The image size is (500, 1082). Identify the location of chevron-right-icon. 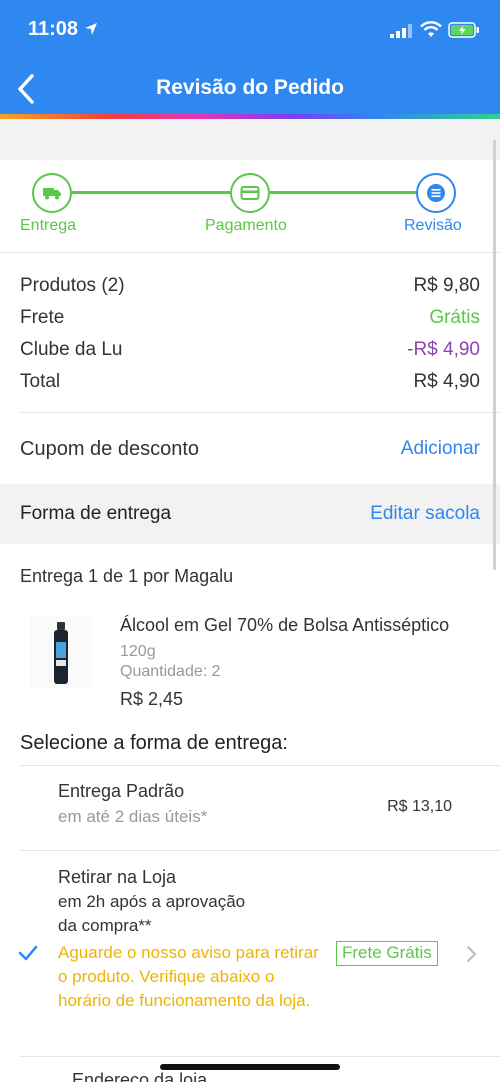
(471, 954).